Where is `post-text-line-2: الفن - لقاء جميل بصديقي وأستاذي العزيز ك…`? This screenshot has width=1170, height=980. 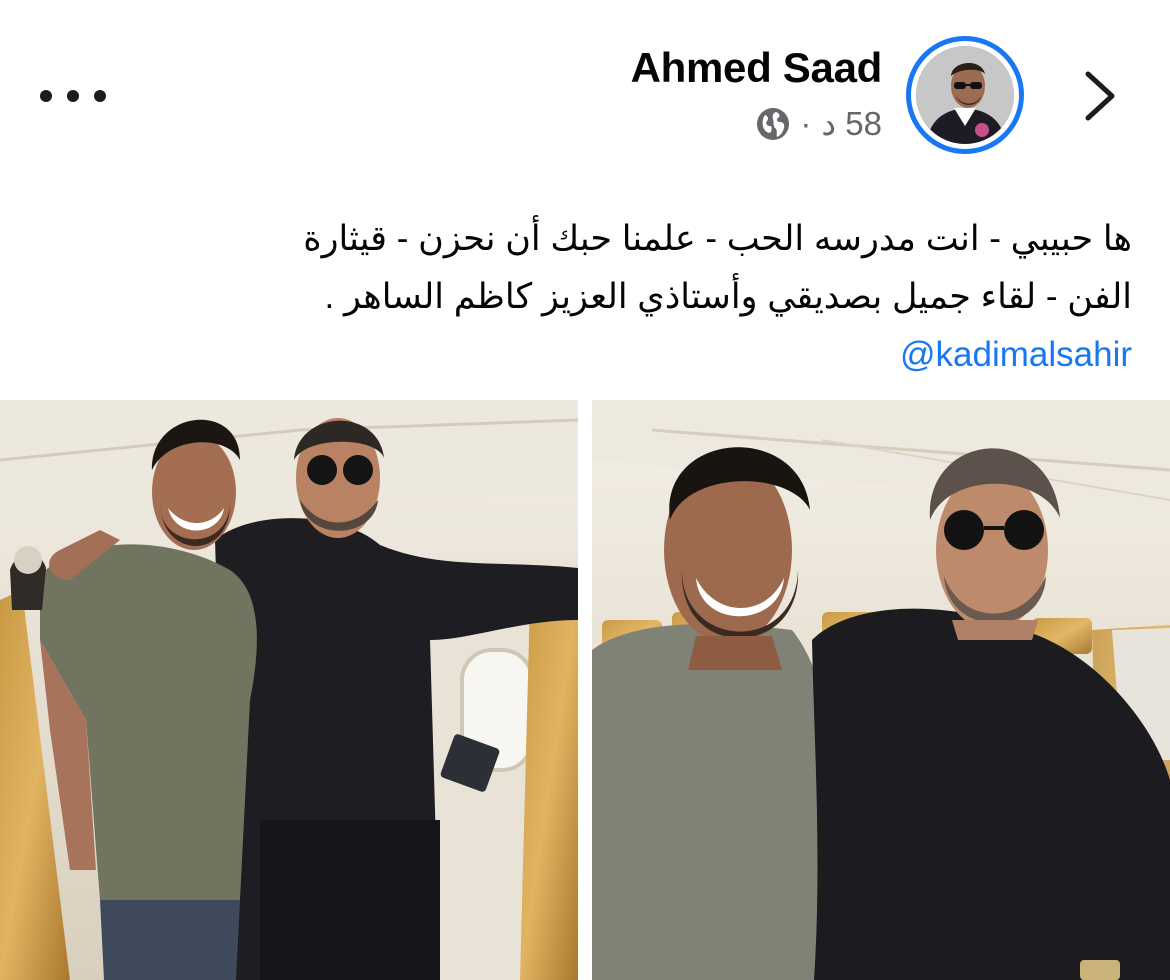 post-text-line-2: الفن - لقاء جميل بصديقي وأستاذي العزيز ك… is located at coordinates (728, 296).